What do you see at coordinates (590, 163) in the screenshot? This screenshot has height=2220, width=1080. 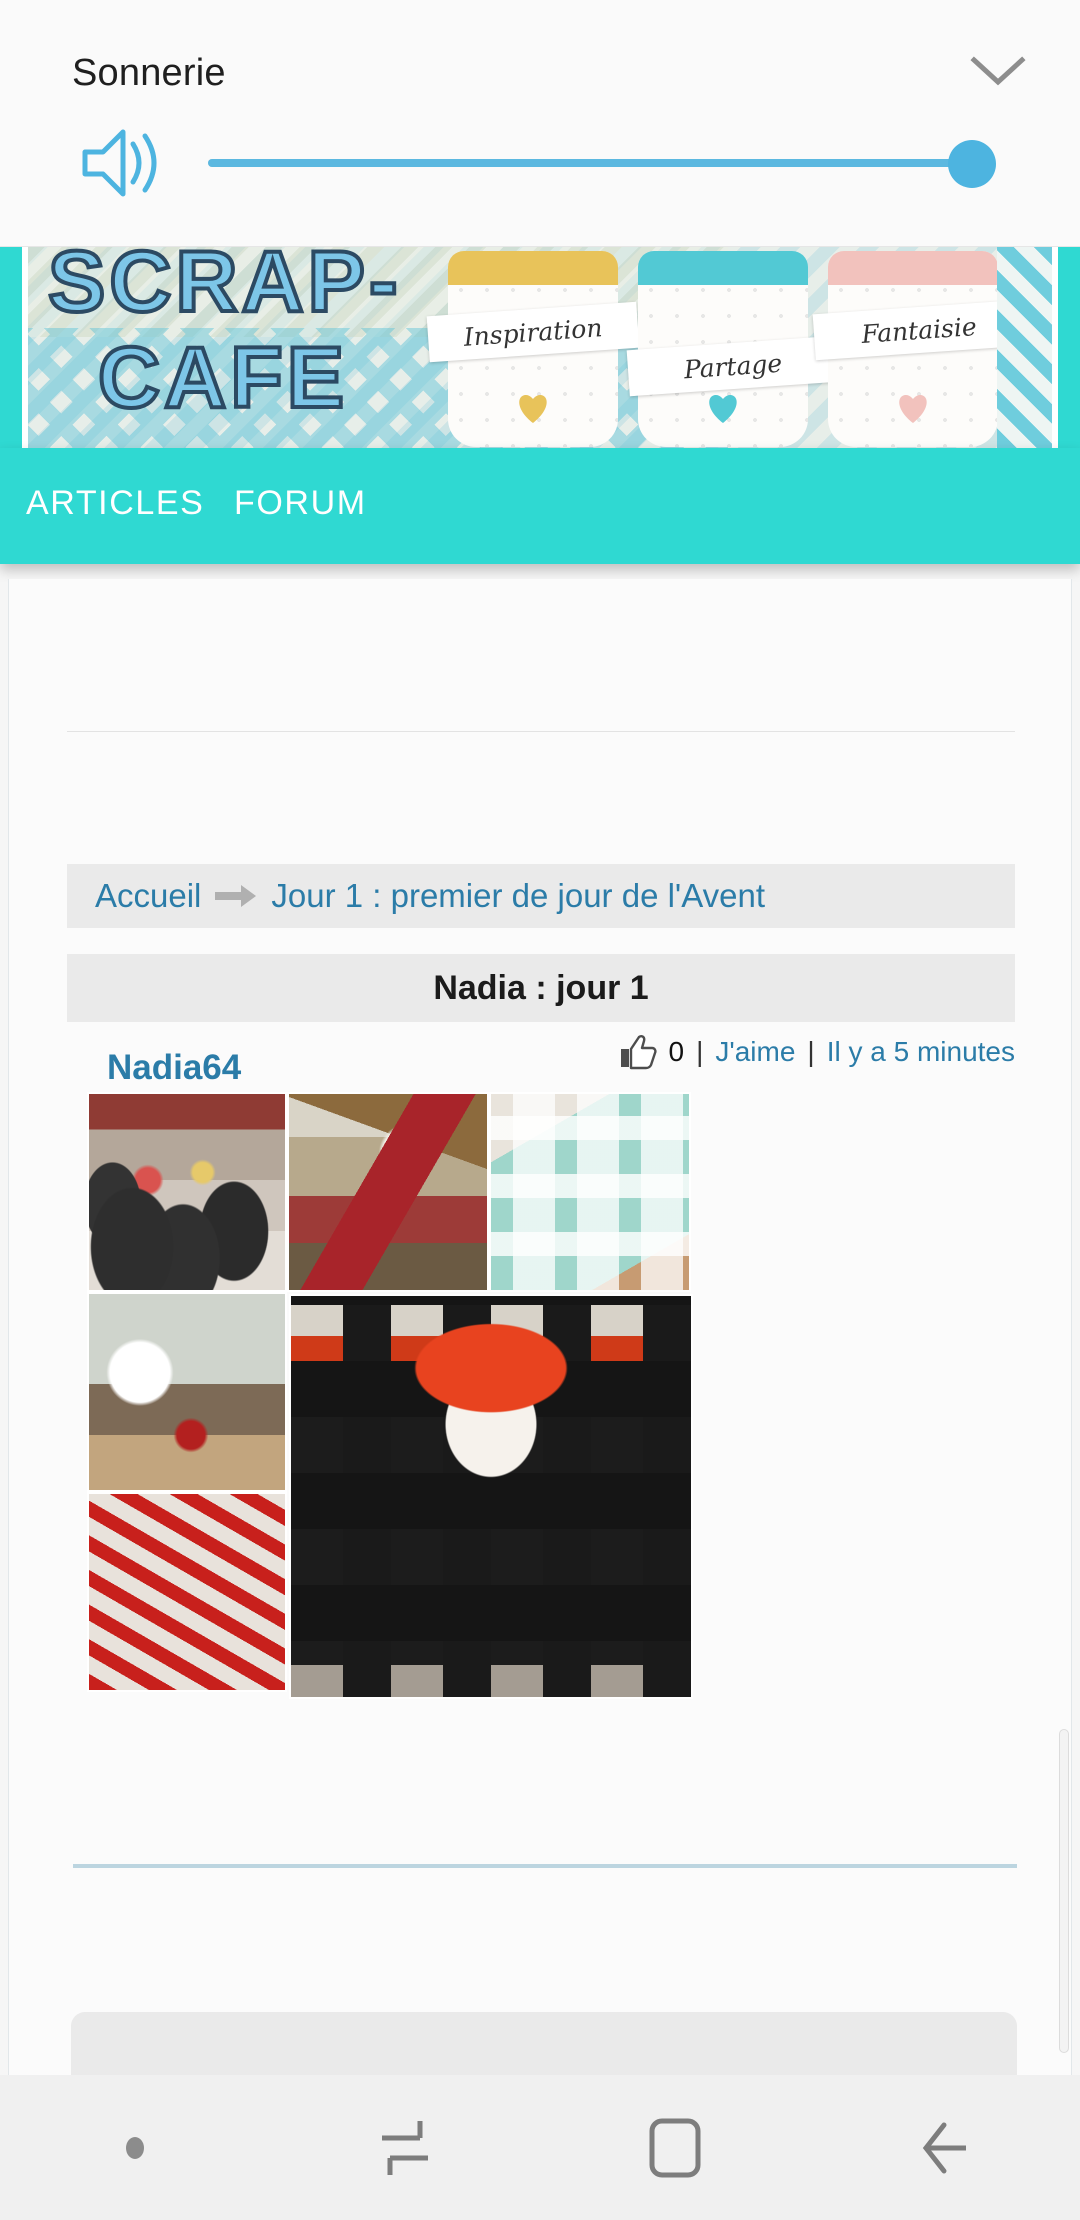 I see `slider-fill` at bounding box center [590, 163].